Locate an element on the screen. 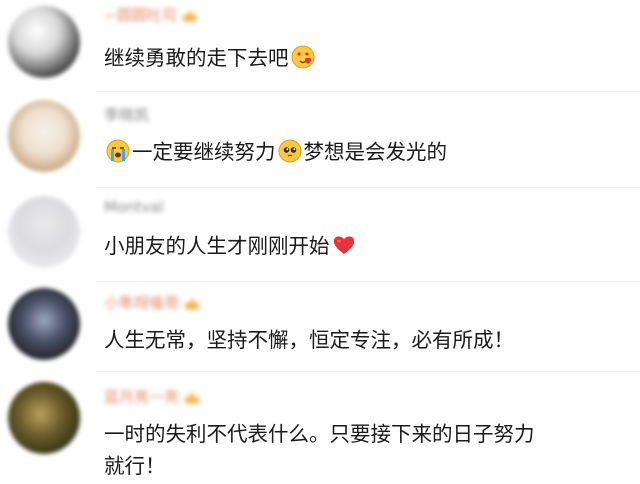  heart-eyes-blowing-kiss-emoji-icon is located at coordinates (303, 57).